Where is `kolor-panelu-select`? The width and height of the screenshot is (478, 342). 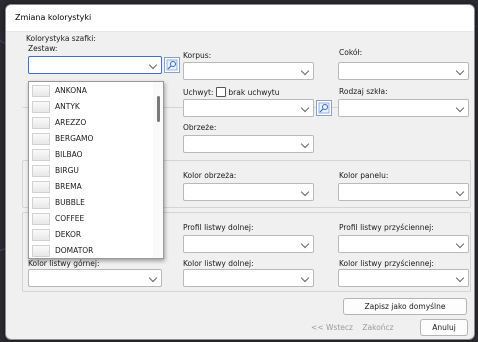
kolor-panelu-select is located at coordinates (403, 192).